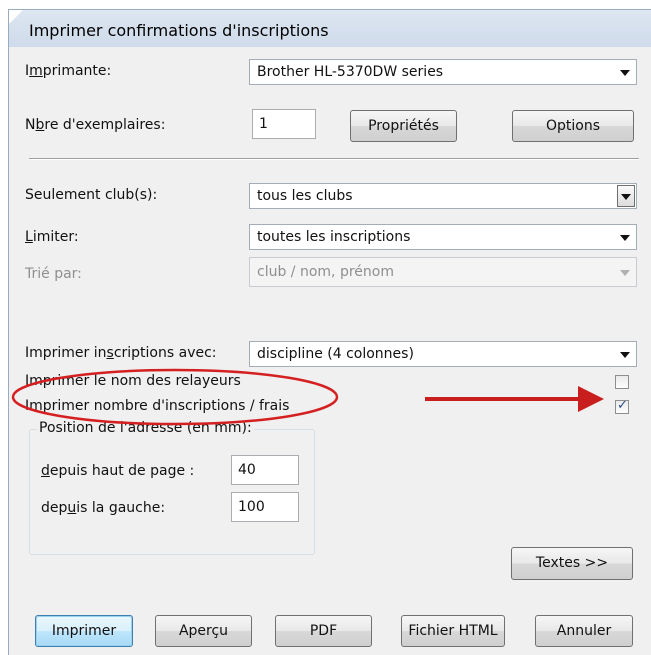  I want to click on clubs-dropdown-button, so click(626, 196).